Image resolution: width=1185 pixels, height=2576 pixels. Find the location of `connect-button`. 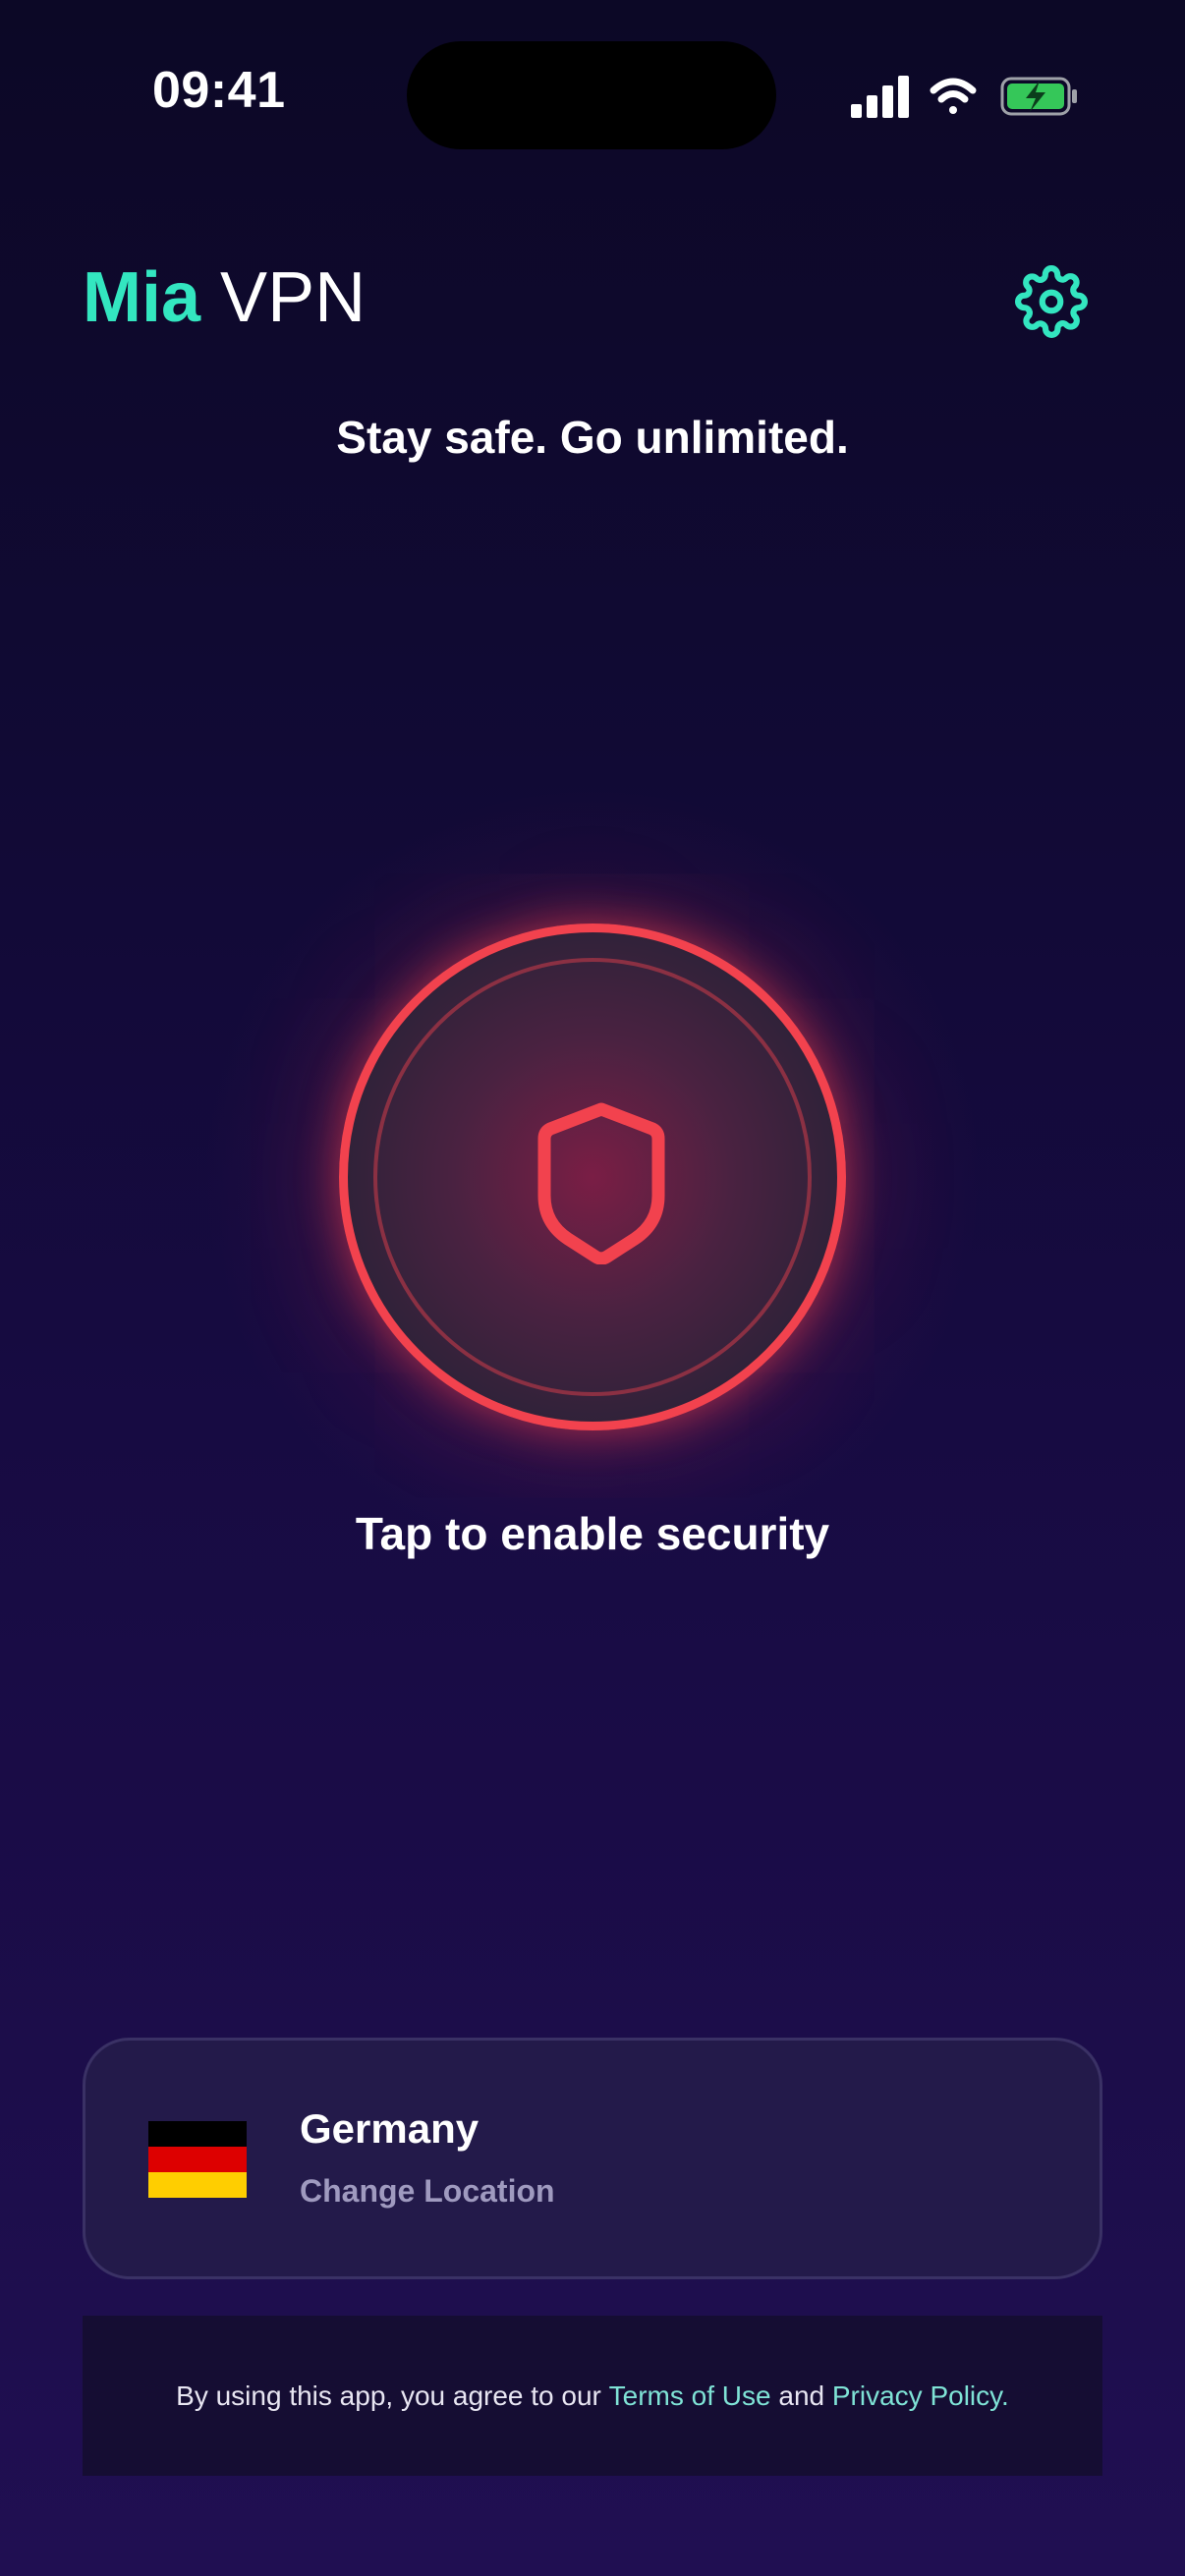

connect-button is located at coordinates (592, 1177).